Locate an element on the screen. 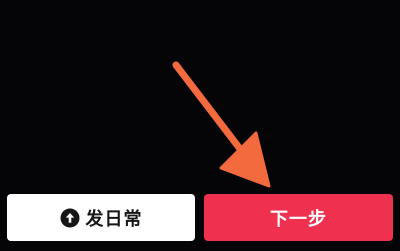  next-step-button: 下一步 is located at coordinates (298, 217).